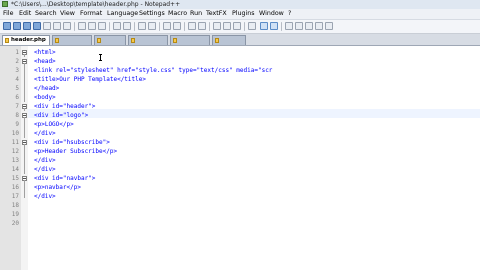  Describe the element at coordinates (15, 133) in the screenshot. I see `line-number: 10` at that location.